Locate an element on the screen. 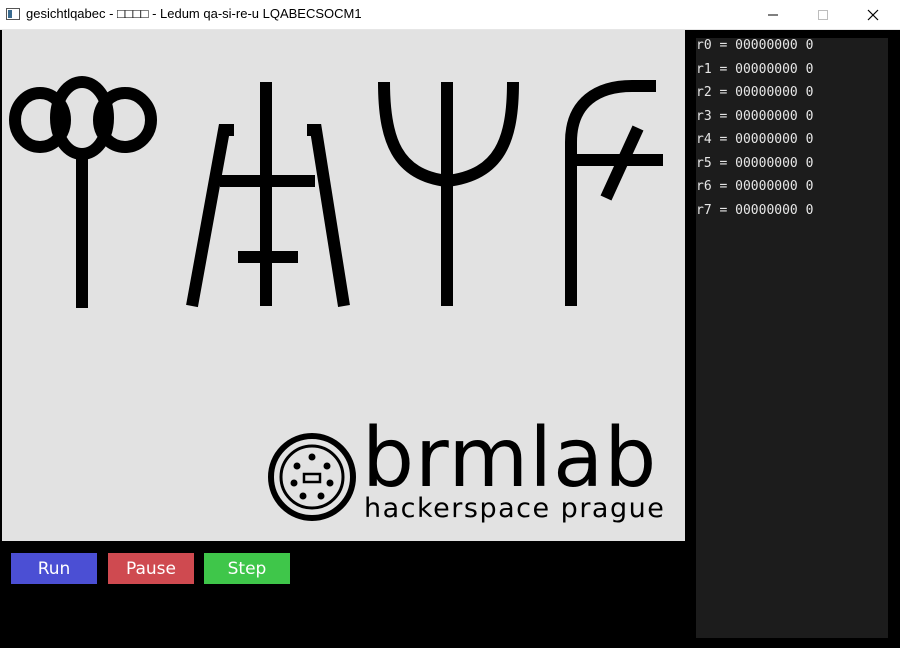 This screenshot has height=648, width=900. logo-subtitle: hackerspace prague is located at coordinates (515, 508).